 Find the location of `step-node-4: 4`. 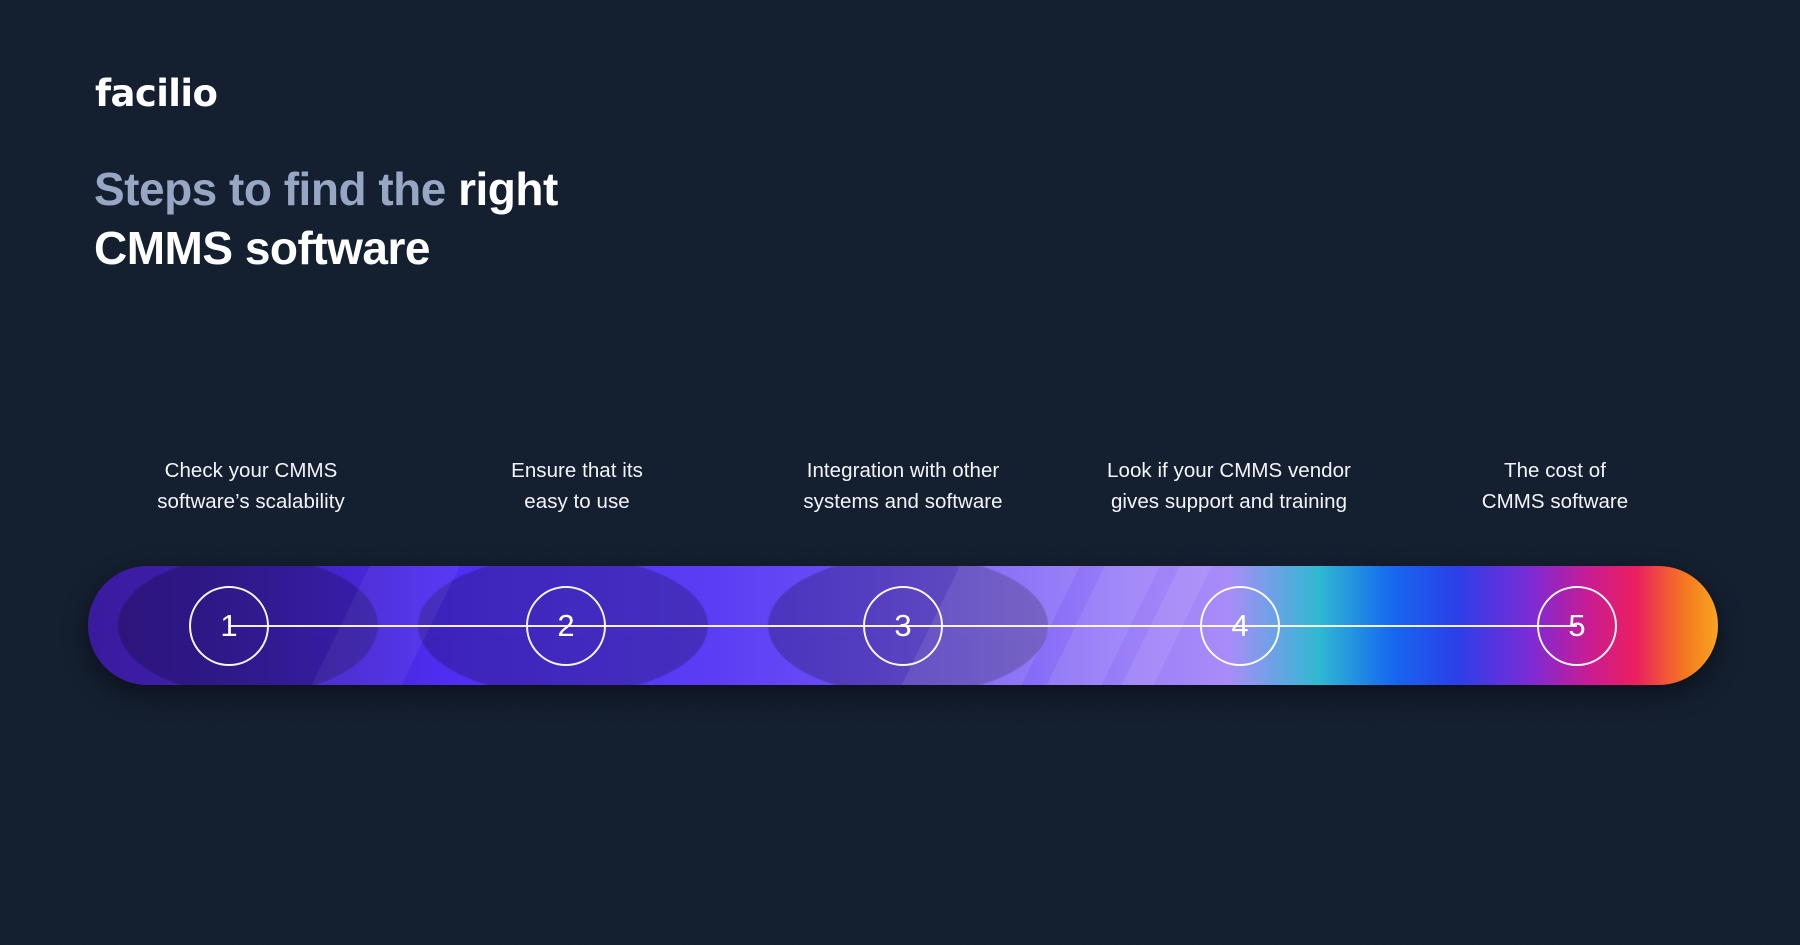

step-node-4: 4 is located at coordinates (1240, 625).